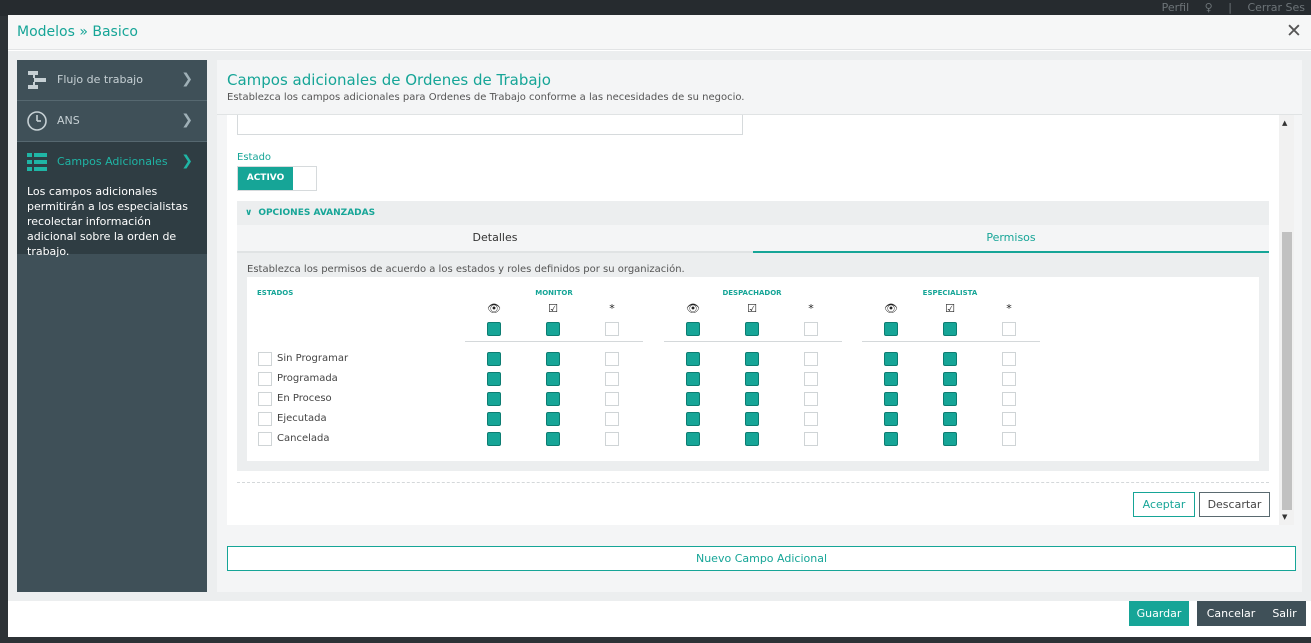 This screenshot has width=1311, height=643. I want to click on tab-detalles: Detalles, so click(495, 239).